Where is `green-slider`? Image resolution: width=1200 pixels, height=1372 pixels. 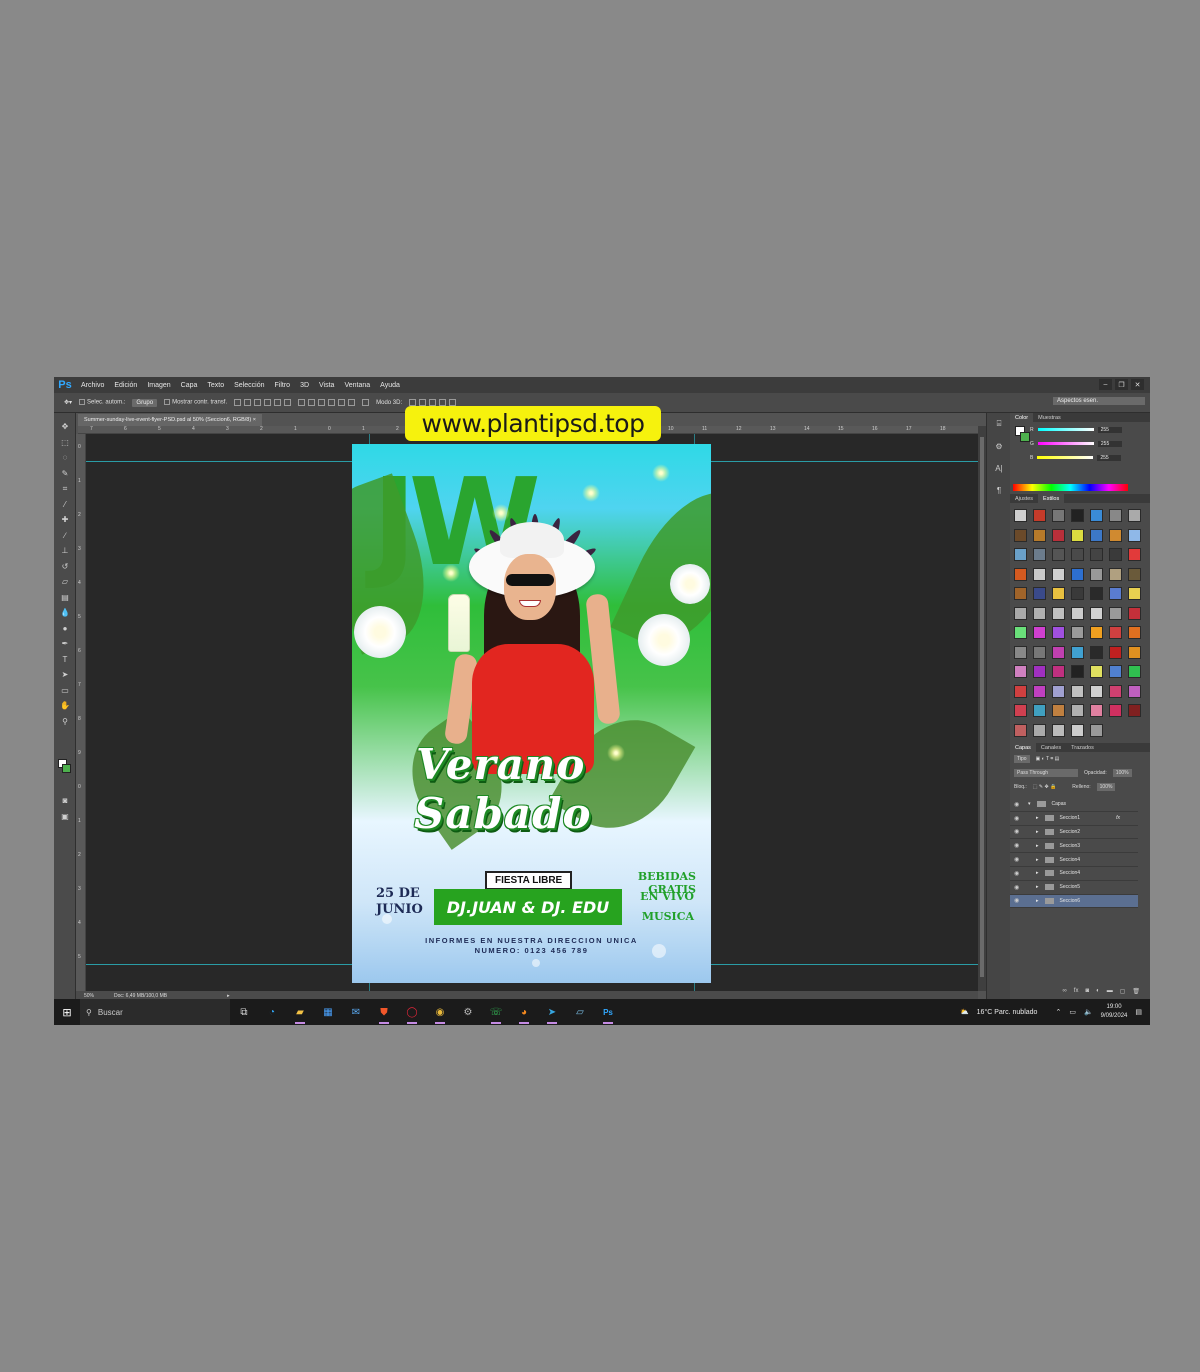 green-slider is located at coordinates (1065, 443).